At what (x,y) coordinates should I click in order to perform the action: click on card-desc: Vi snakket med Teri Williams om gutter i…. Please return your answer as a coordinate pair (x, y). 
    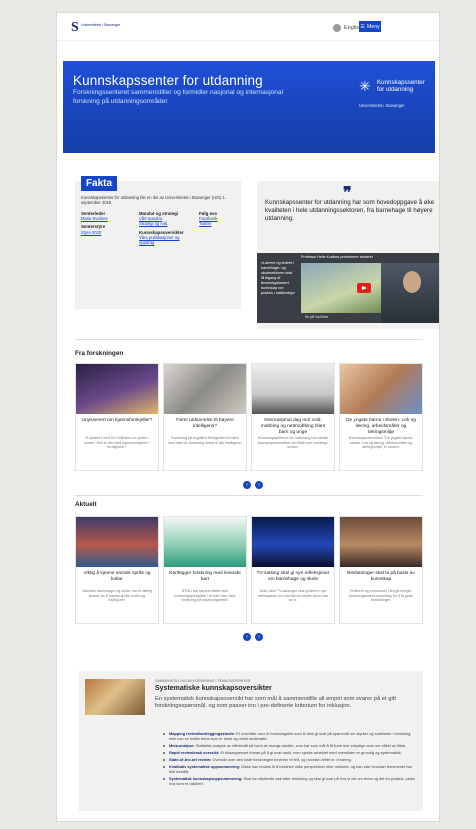
    Looking at the image, I should click on (117, 443).